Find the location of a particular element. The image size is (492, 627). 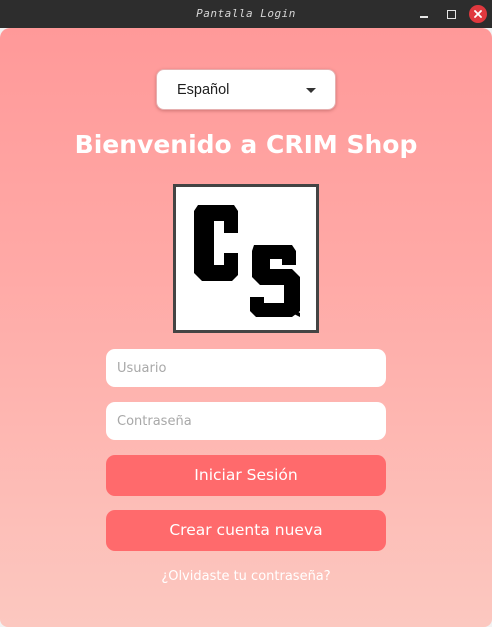

close-button is located at coordinates (478, 14).